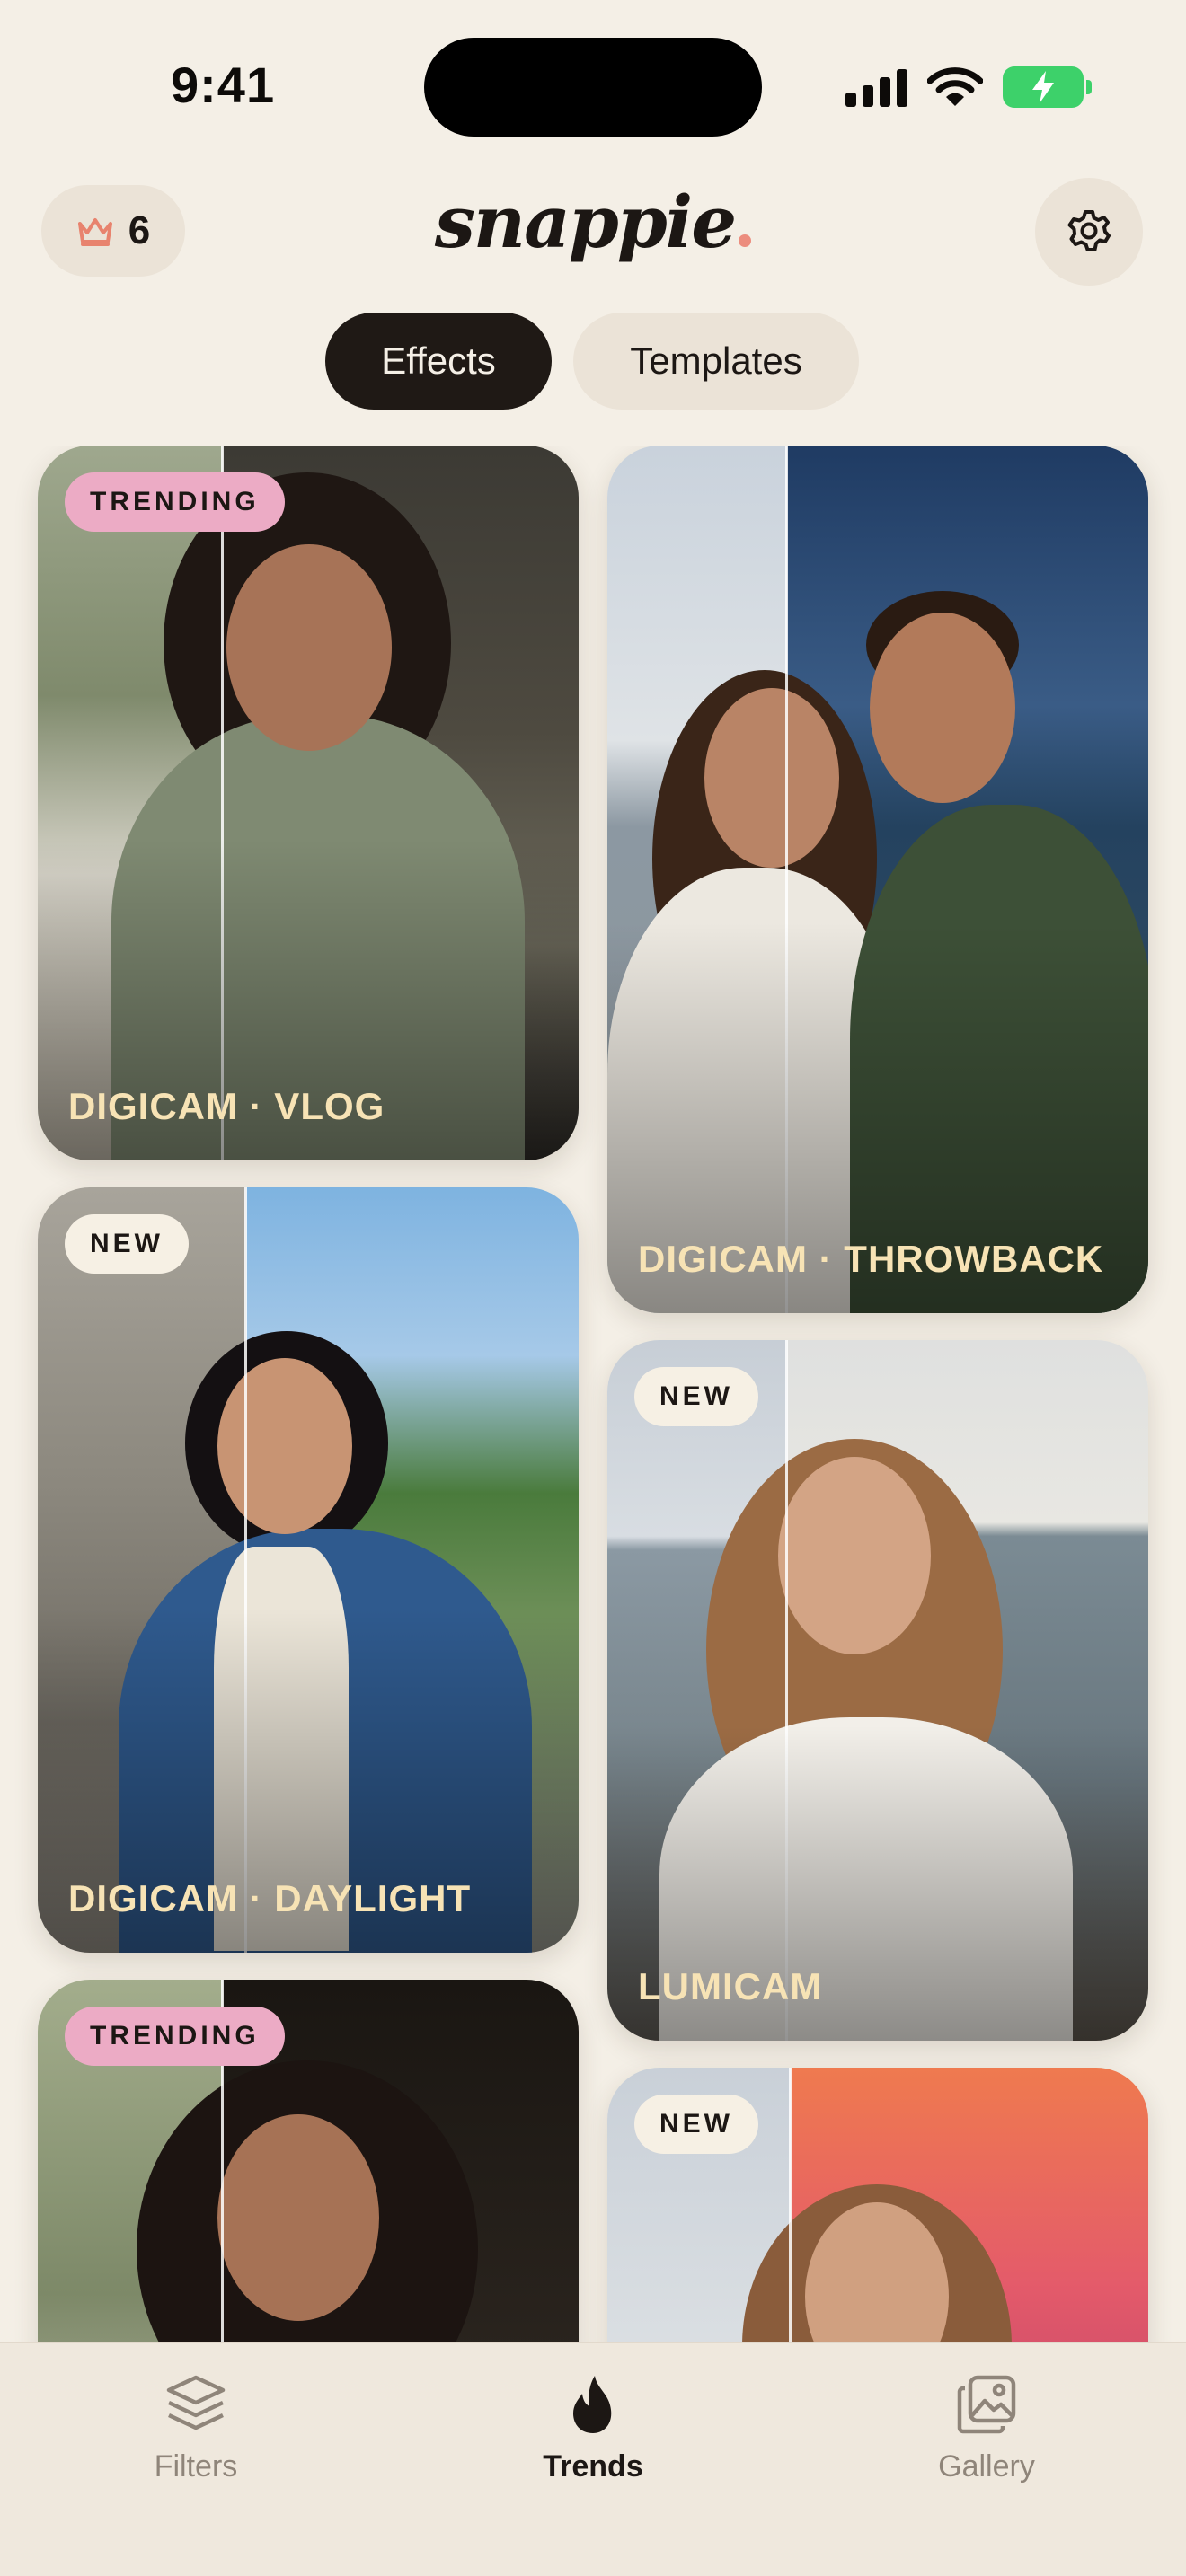 Image resolution: width=1186 pixels, height=2576 pixels. I want to click on card-label: DIGICAM · THROWBACK, so click(871, 1259).